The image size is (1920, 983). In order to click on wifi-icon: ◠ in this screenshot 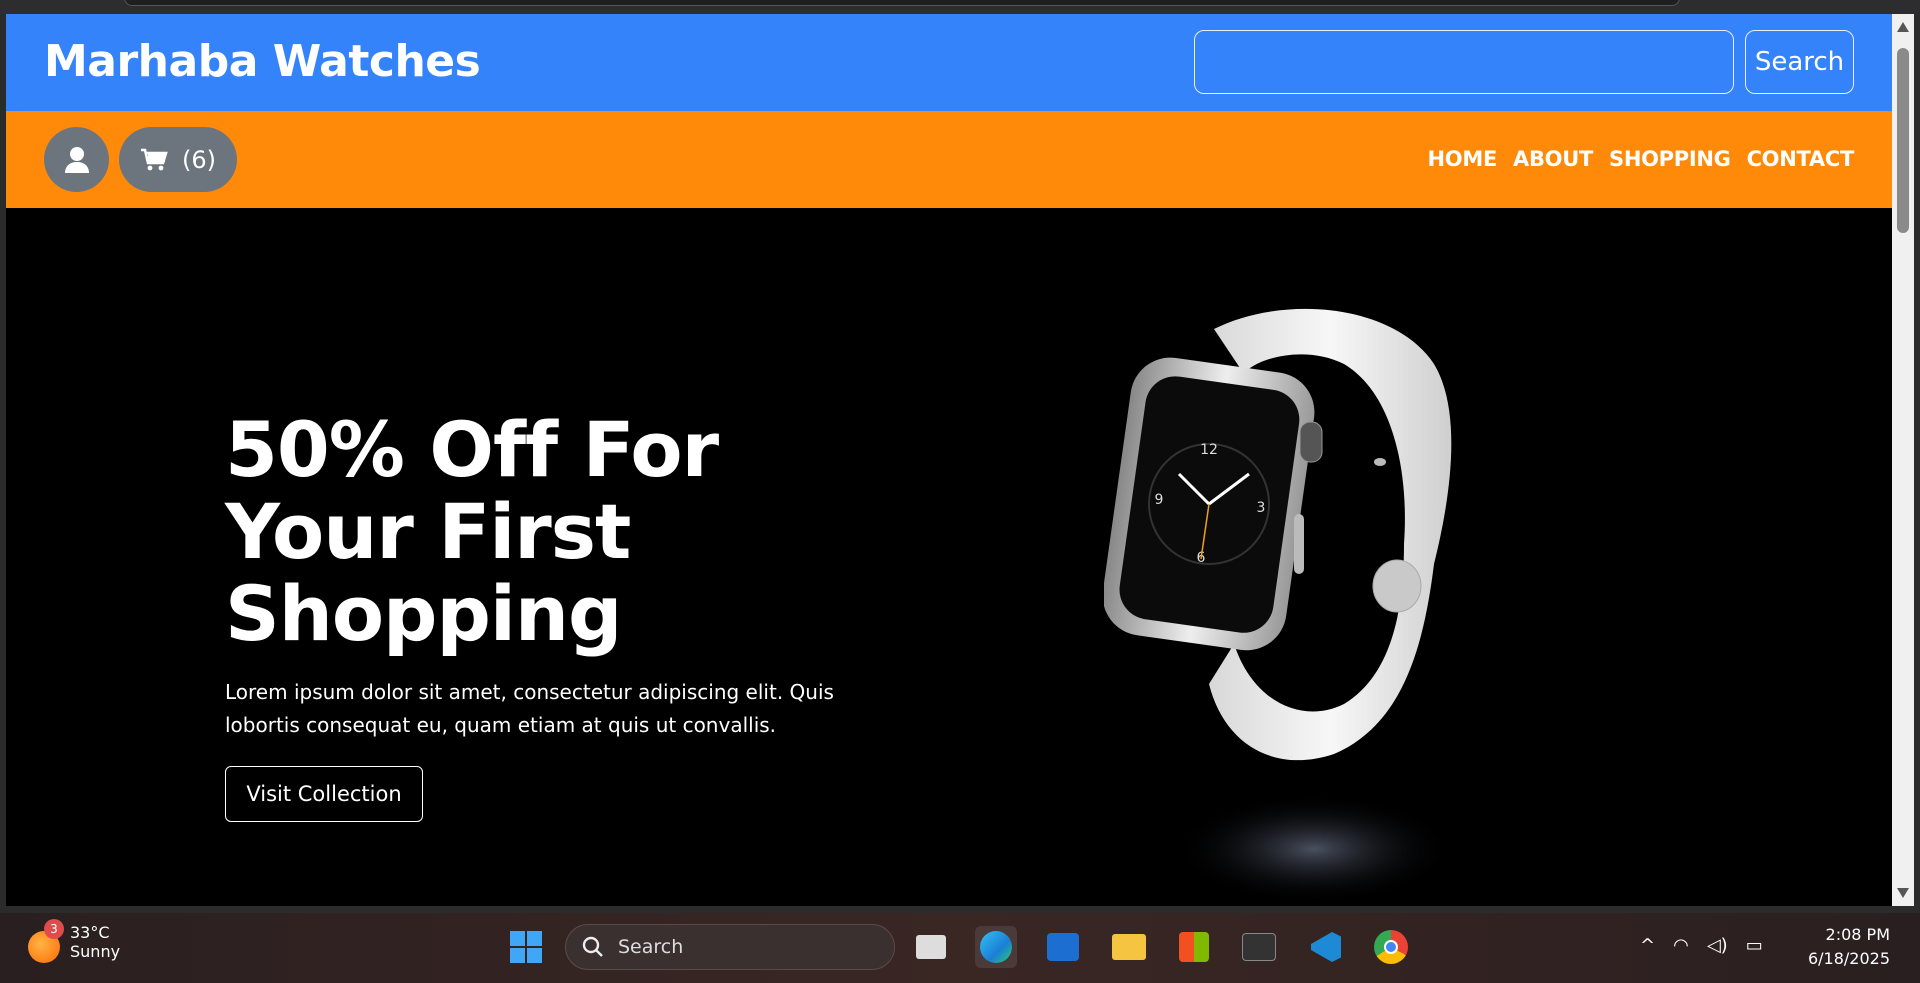, I will do `click(1681, 945)`.